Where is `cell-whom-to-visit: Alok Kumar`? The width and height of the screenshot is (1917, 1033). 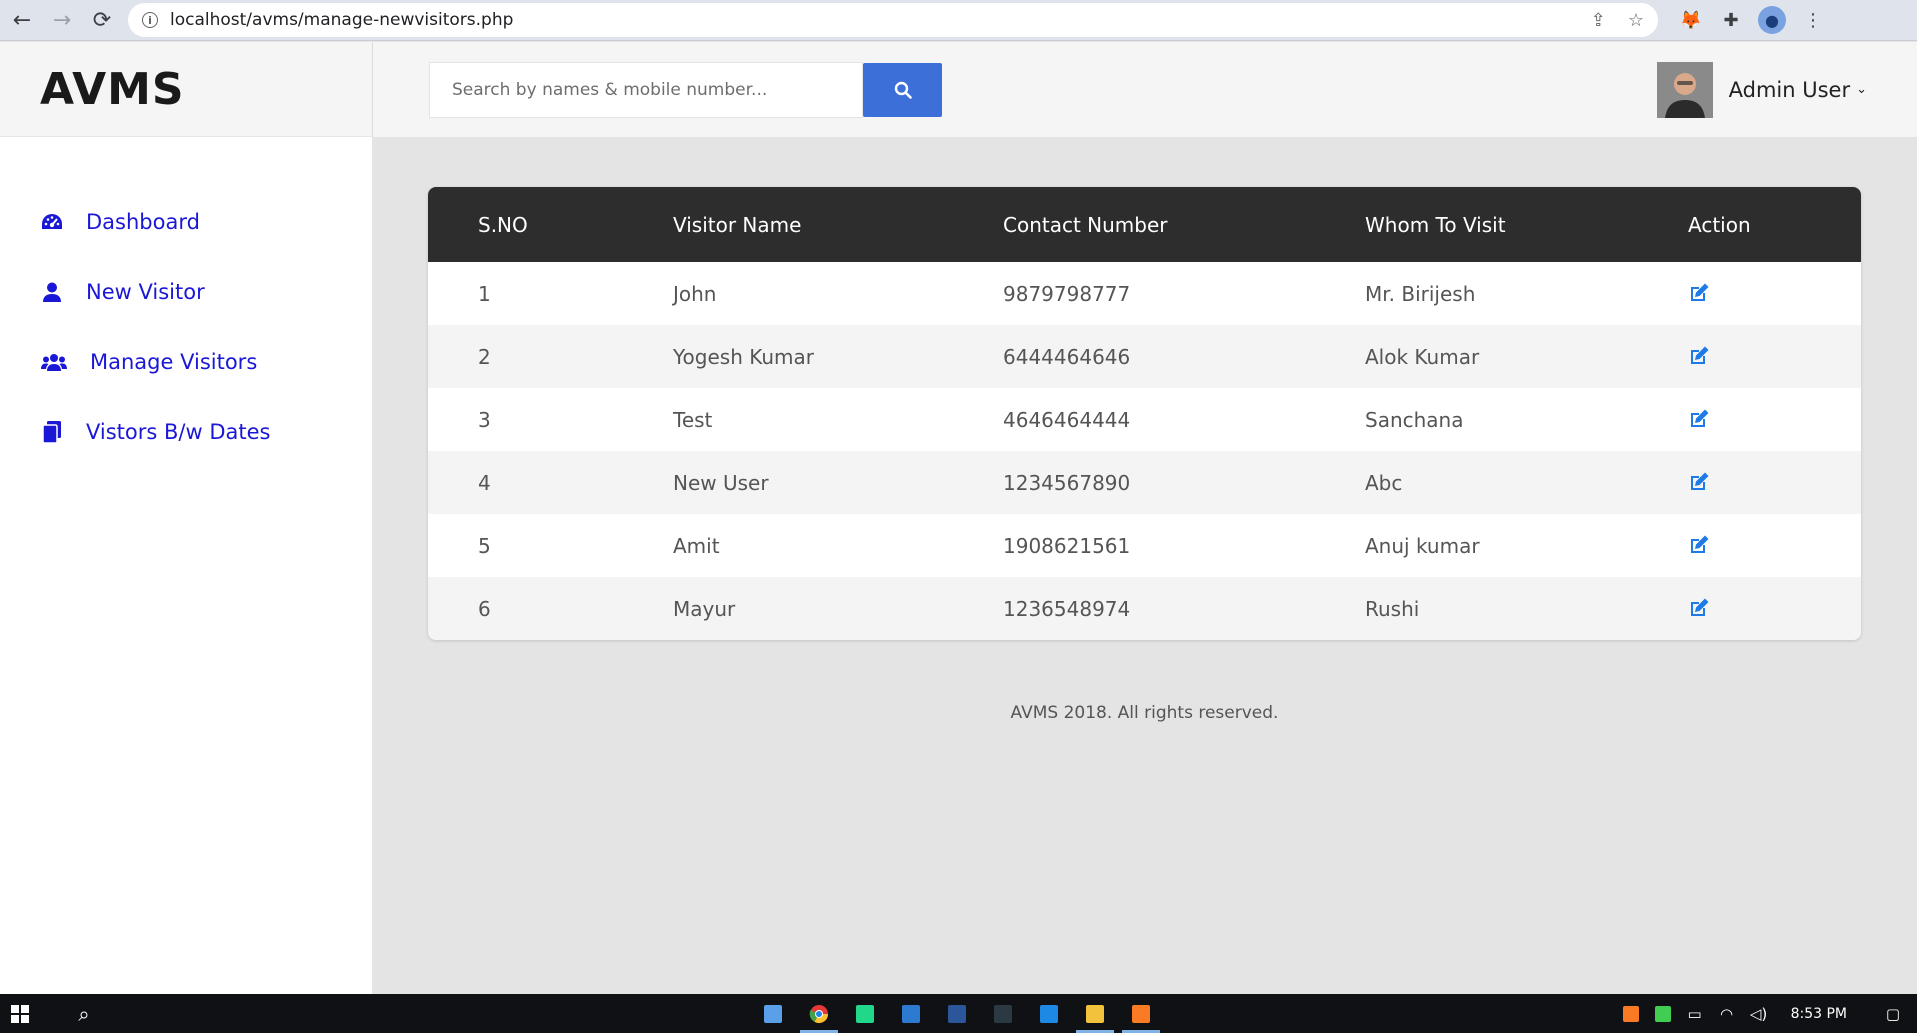 cell-whom-to-visit: Alok Kumar is located at coordinates (1422, 356).